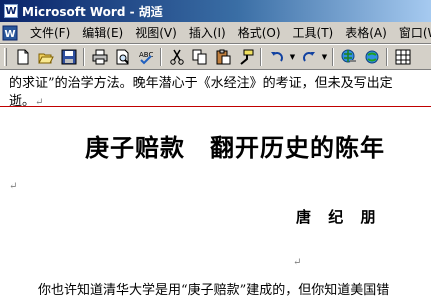 This screenshot has height=299, width=431. Describe the element at coordinates (308, 57) in the screenshot. I see `redo-icon` at that location.